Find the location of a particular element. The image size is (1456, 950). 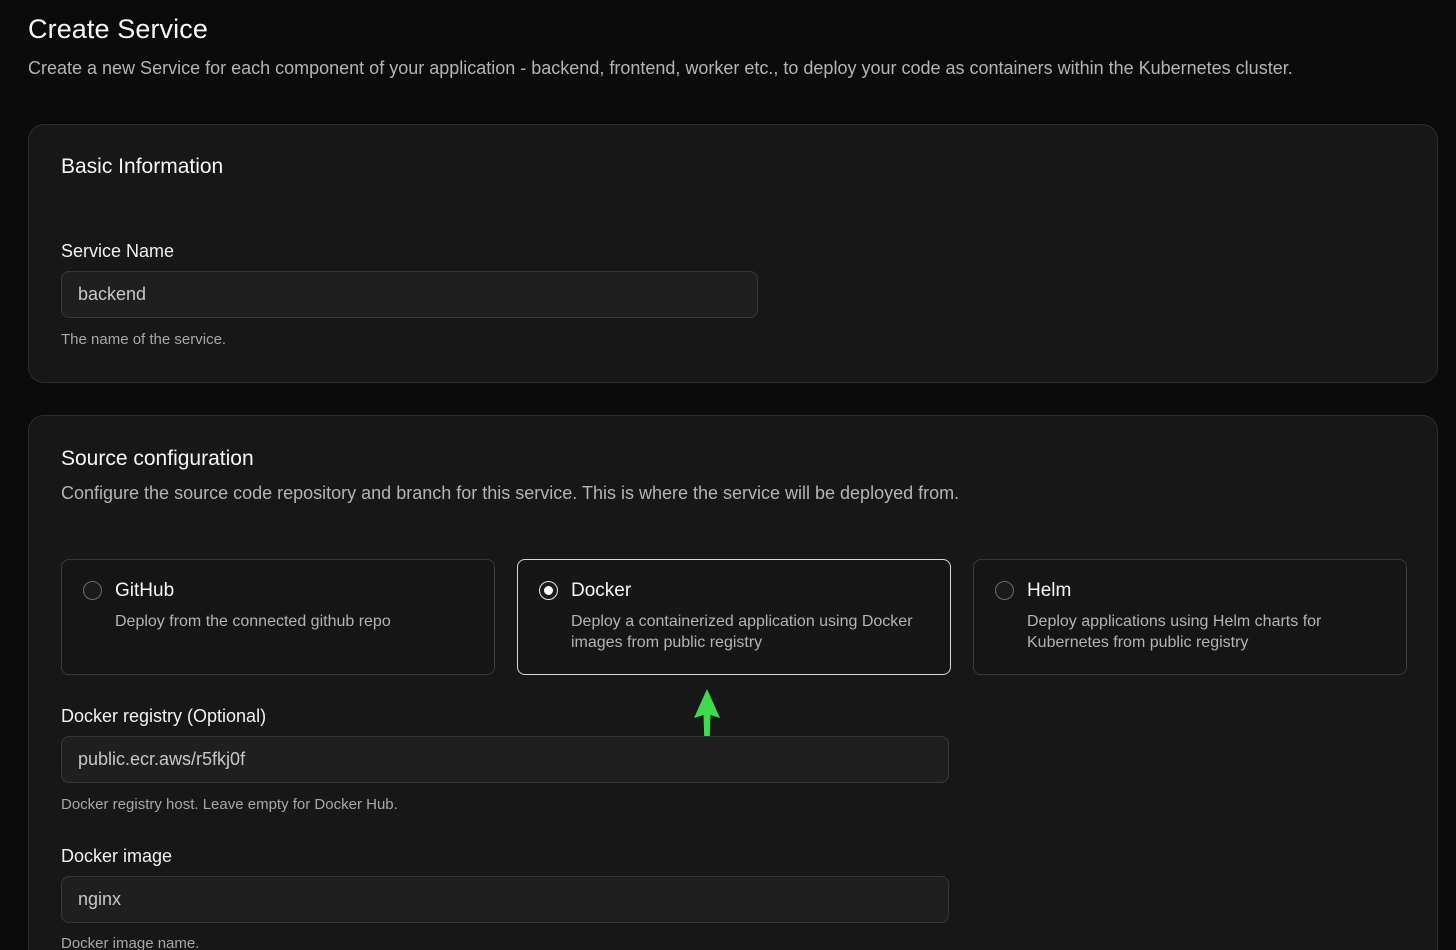

docker-image-help: Docker image name. is located at coordinates (130, 942).